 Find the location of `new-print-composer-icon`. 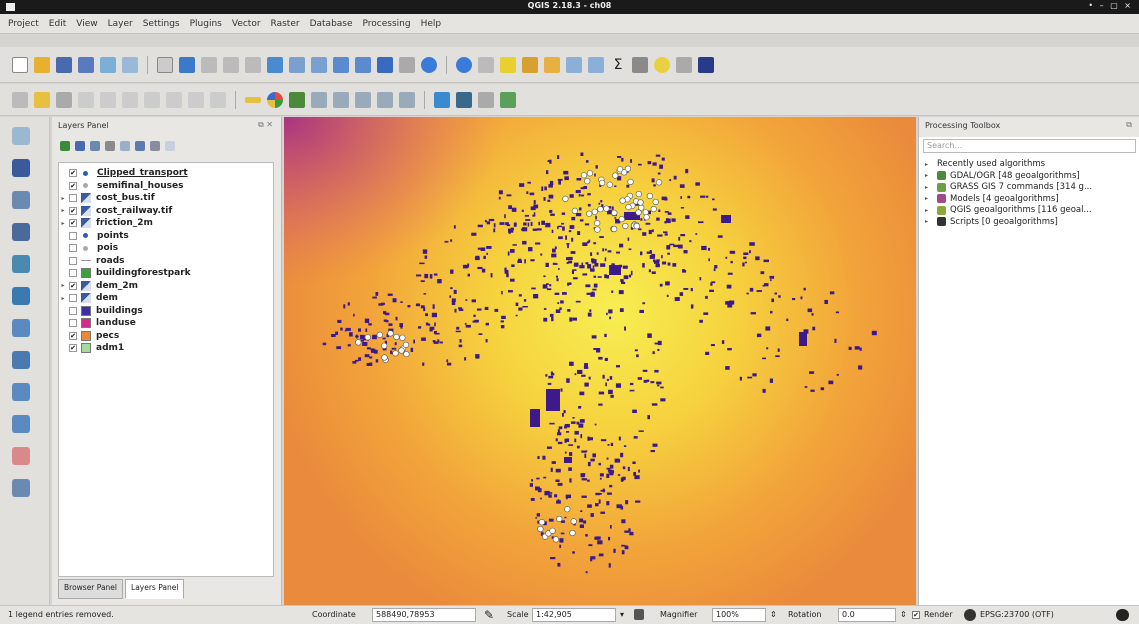

new-print-composer-icon is located at coordinates (108, 64).